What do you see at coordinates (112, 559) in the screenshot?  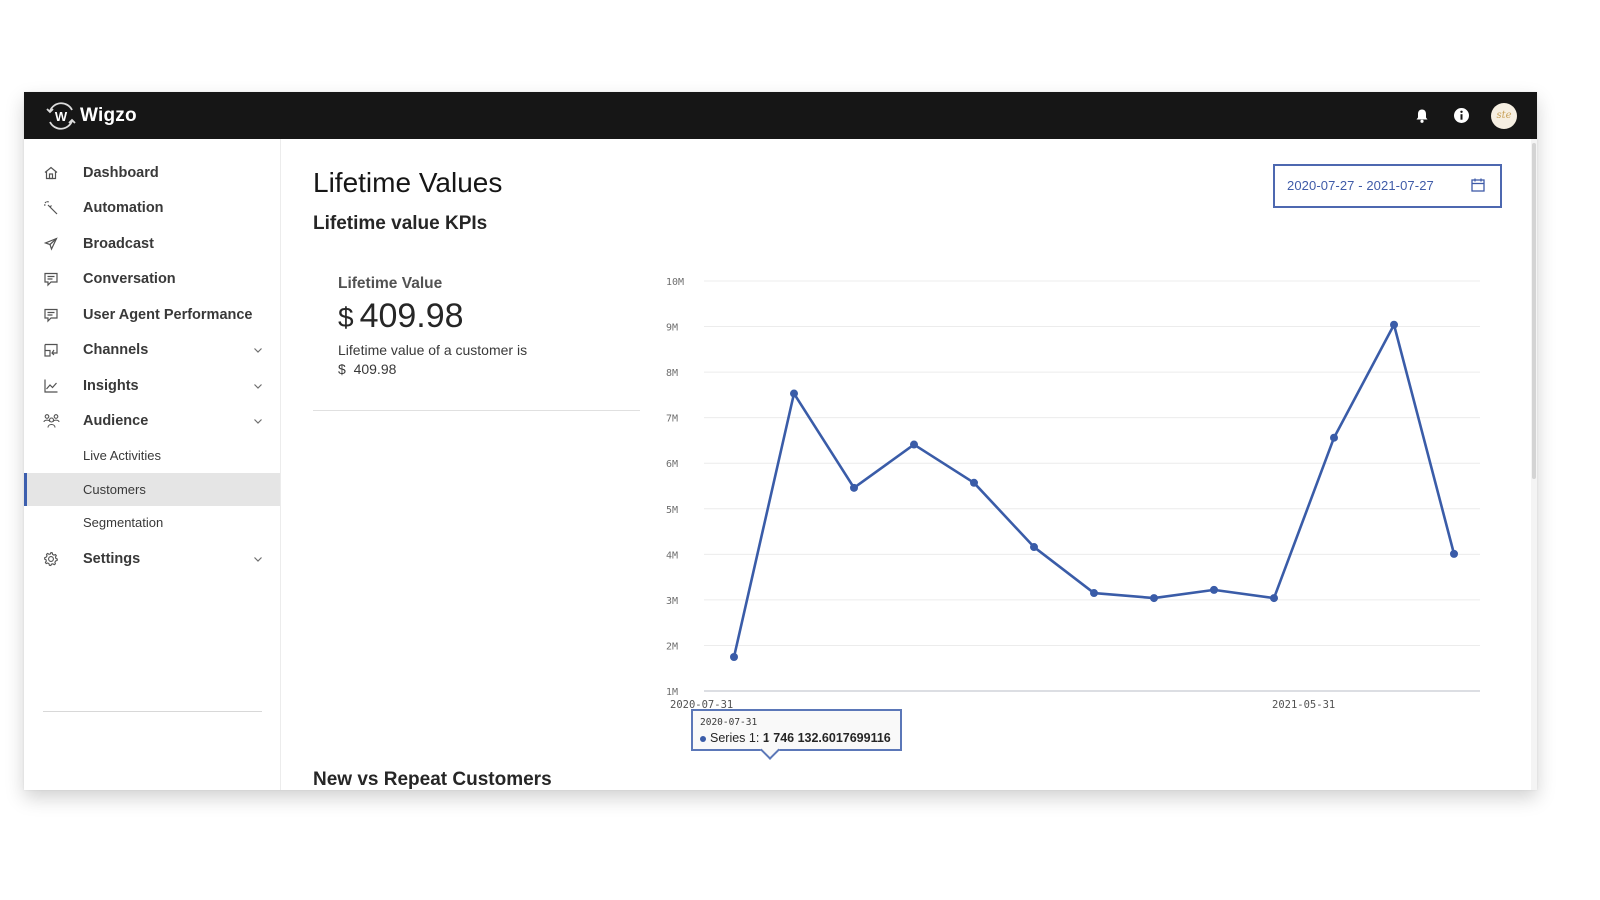 I see `sidebar-item-label: Settings` at bounding box center [112, 559].